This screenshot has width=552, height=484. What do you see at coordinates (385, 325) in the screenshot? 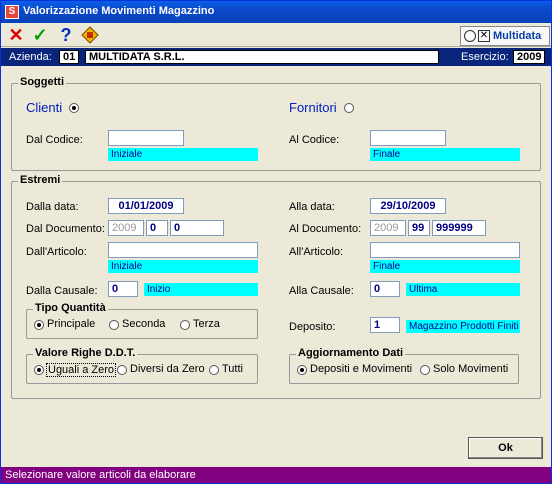
I see `deposito-input: 1` at bounding box center [385, 325].